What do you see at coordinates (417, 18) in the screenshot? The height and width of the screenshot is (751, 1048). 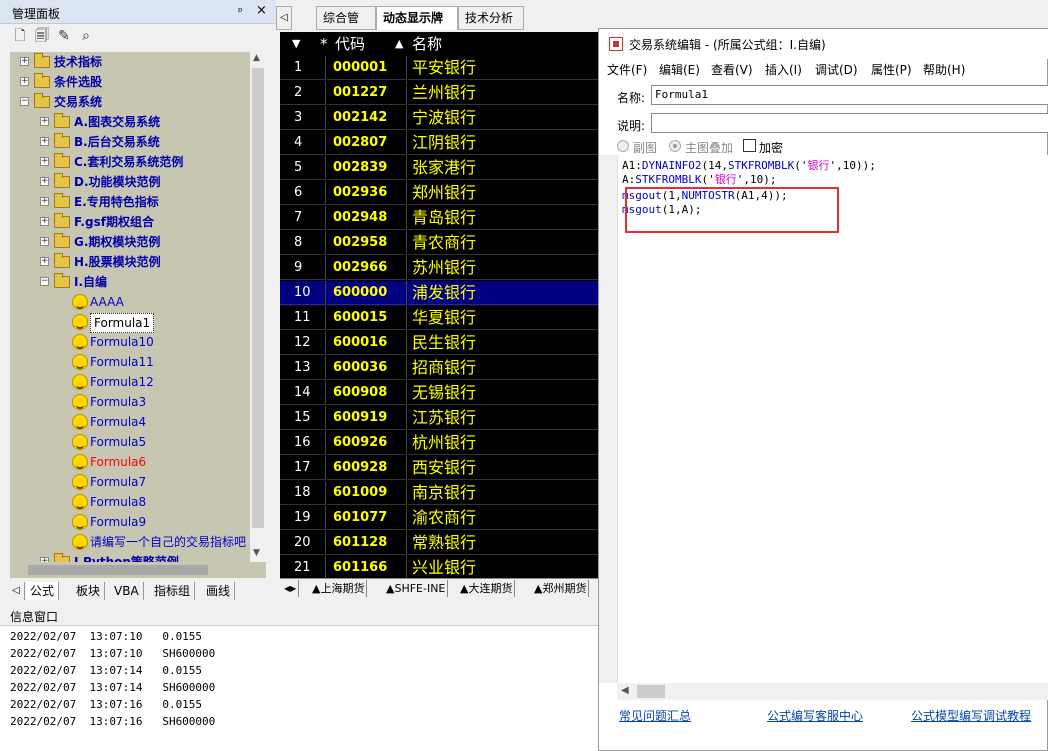 I see `tab-1: 动态显示牌` at bounding box center [417, 18].